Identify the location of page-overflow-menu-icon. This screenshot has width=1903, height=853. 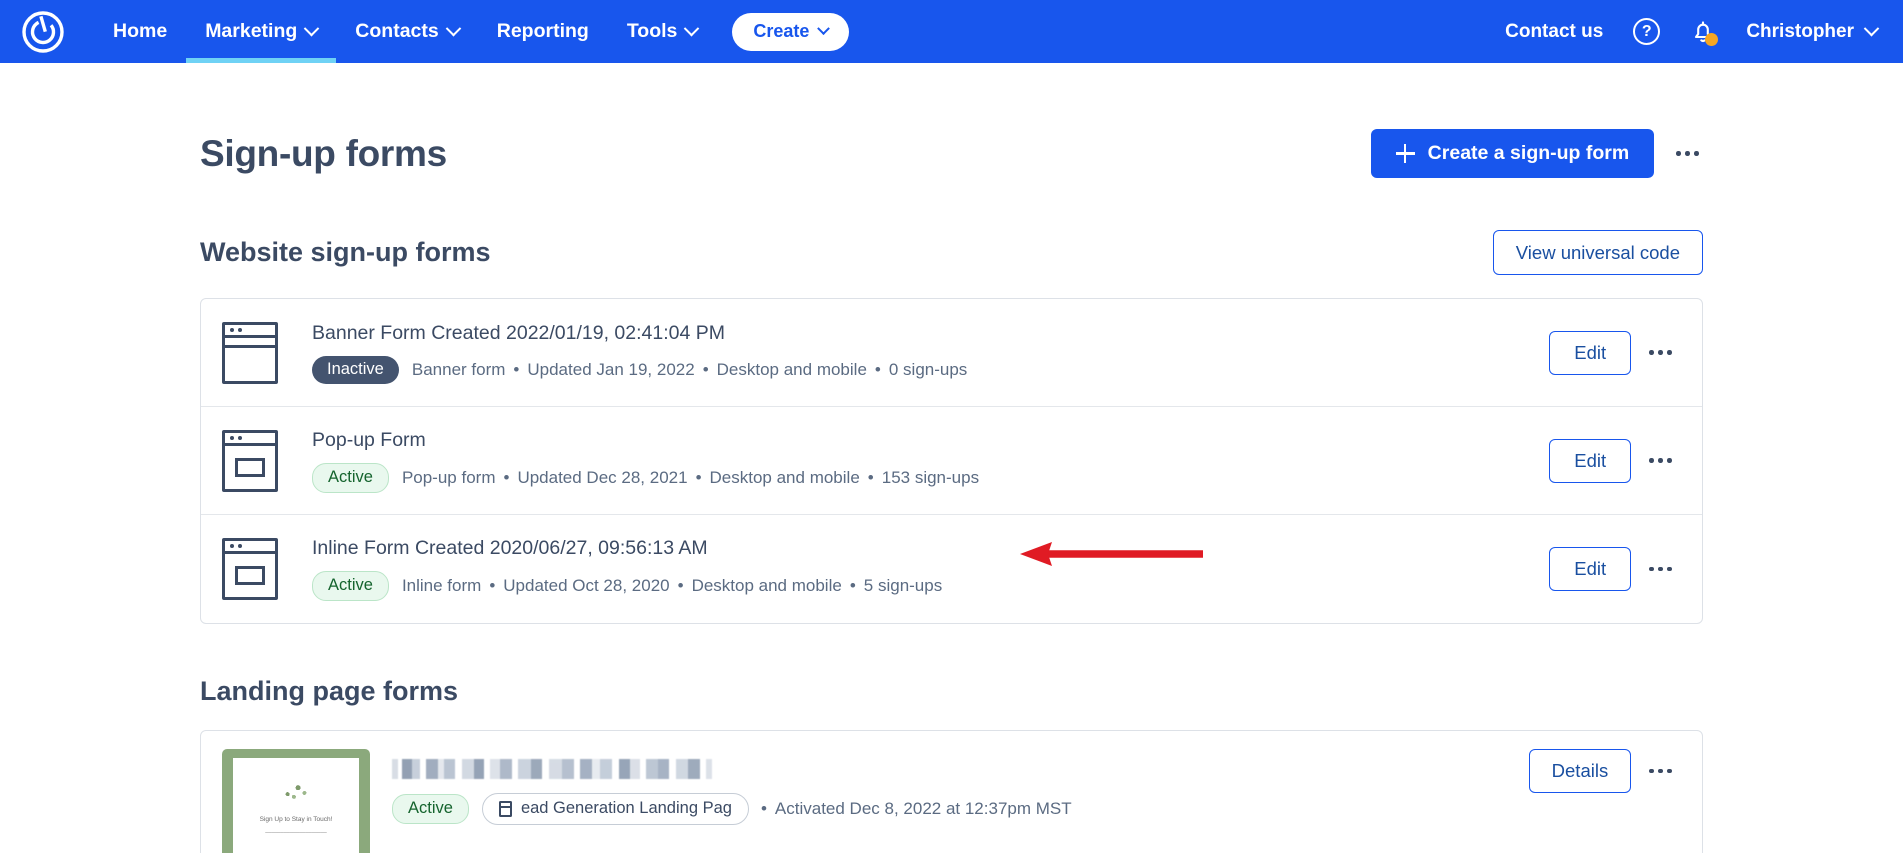
(1687, 153).